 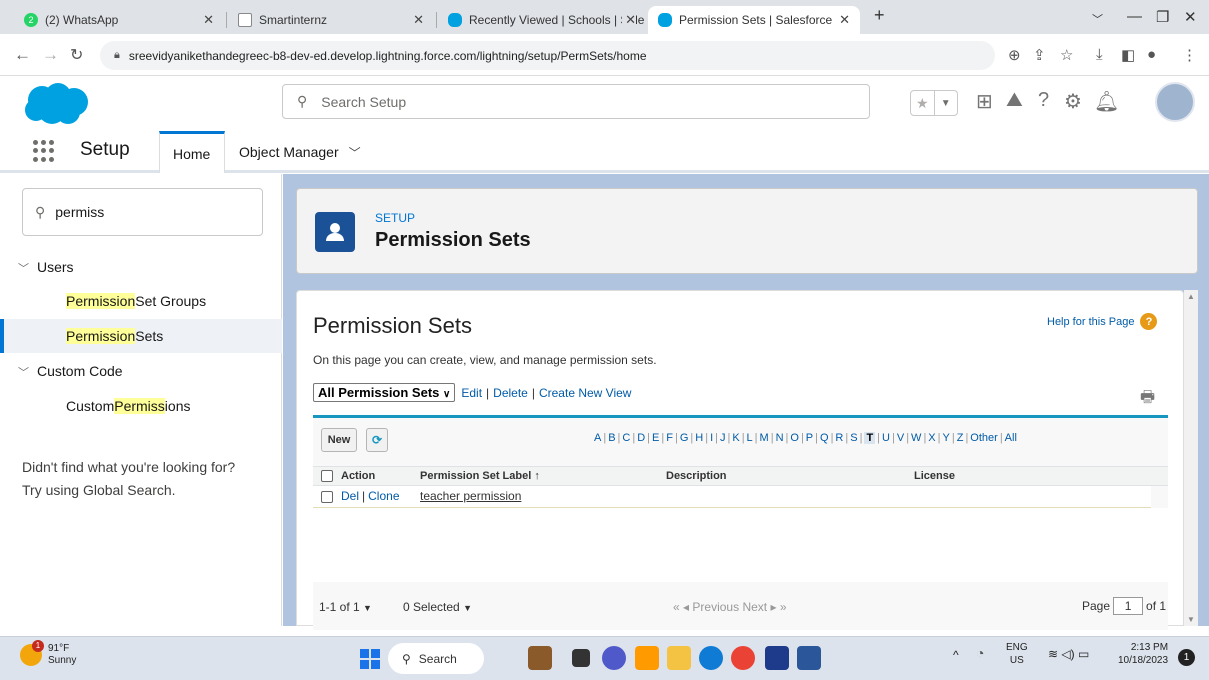 I want to click on star-icon: ★, so click(x=922, y=103).